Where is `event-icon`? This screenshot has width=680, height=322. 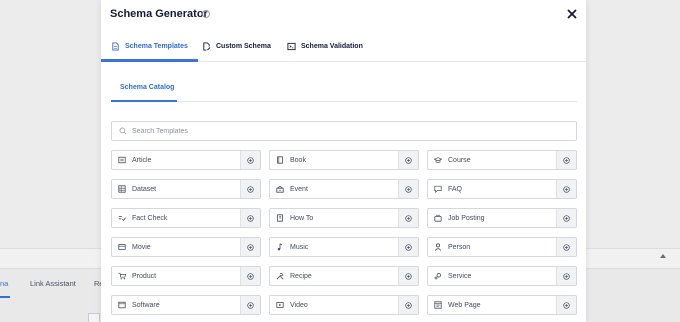 event-icon is located at coordinates (280, 189).